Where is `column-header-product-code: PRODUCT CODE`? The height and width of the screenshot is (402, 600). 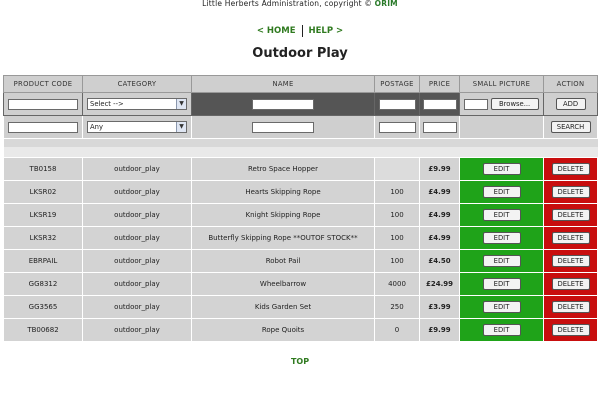 column-header-product-code: PRODUCT CODE is located at coordinates (43, 84).